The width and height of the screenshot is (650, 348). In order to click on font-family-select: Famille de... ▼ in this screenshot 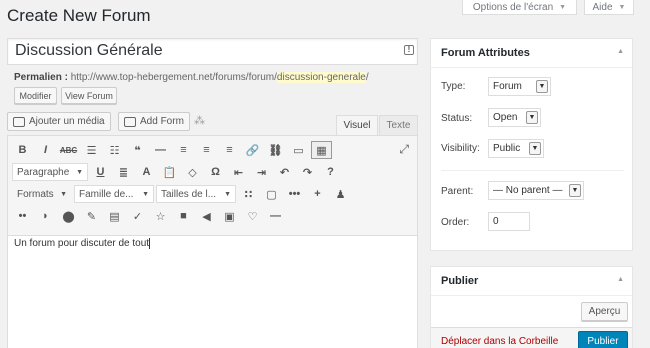, I will do `click(114, 194)`.